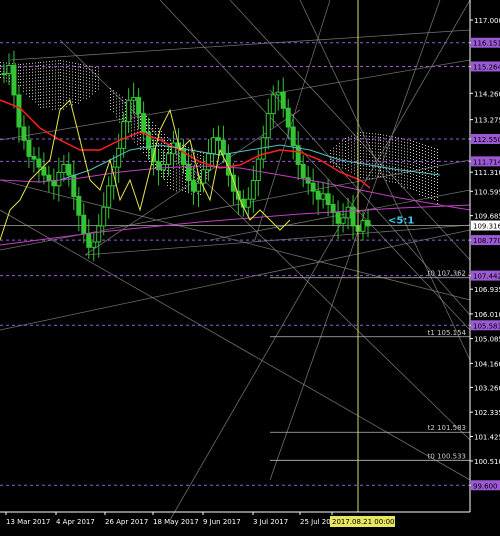 The width and height of the screenshot is (500, 536). What do you see at coordinates (270, 522) in the screenshot?
I see `time-tick-label: 3 Jul 2017` at bounding box center [270, 522].